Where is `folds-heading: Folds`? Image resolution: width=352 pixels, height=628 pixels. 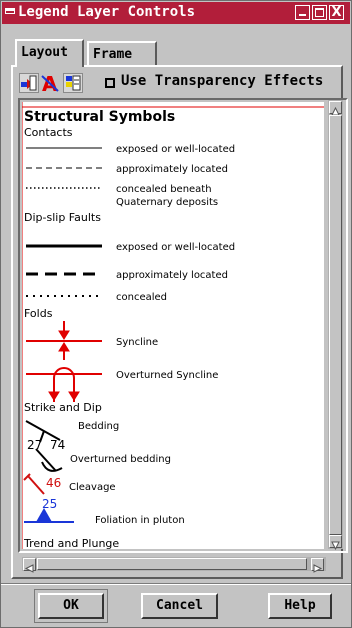 folds-heading: Folds is located at coordinates (38, 313).